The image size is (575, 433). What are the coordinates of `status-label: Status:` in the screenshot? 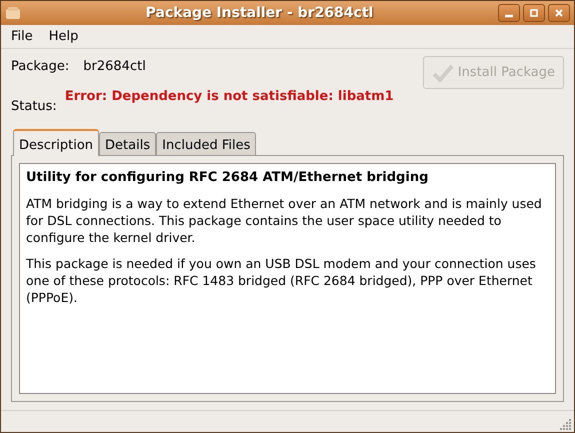 It's located at (34, 107).